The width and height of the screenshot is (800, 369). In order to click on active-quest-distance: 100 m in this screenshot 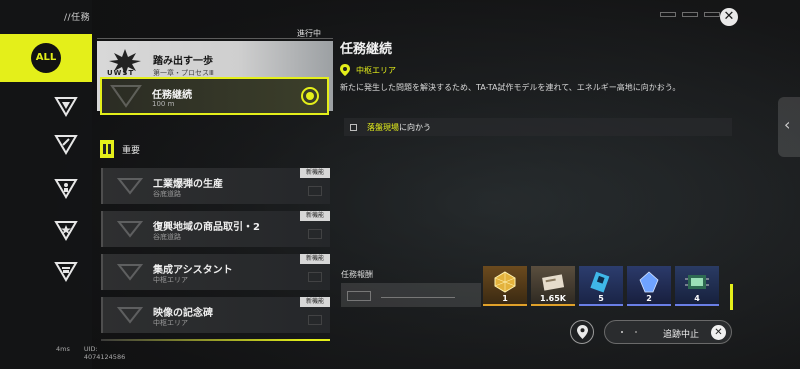, I will do `click(163, 104)`.